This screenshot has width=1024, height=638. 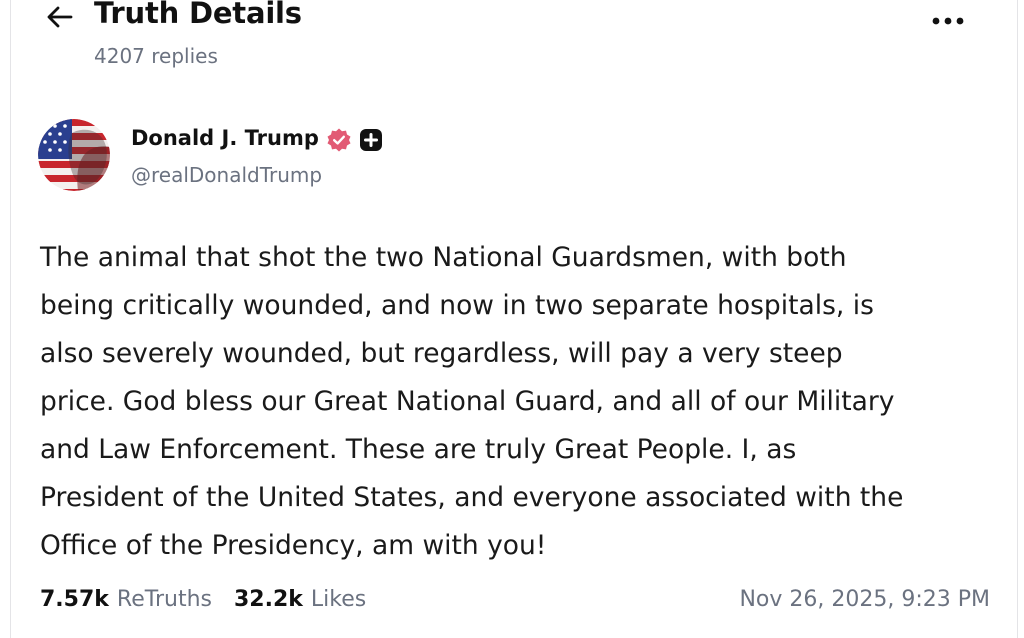 I want to click on retruths-stat: 7.57k ReTruths, so click(x=126, y=599).